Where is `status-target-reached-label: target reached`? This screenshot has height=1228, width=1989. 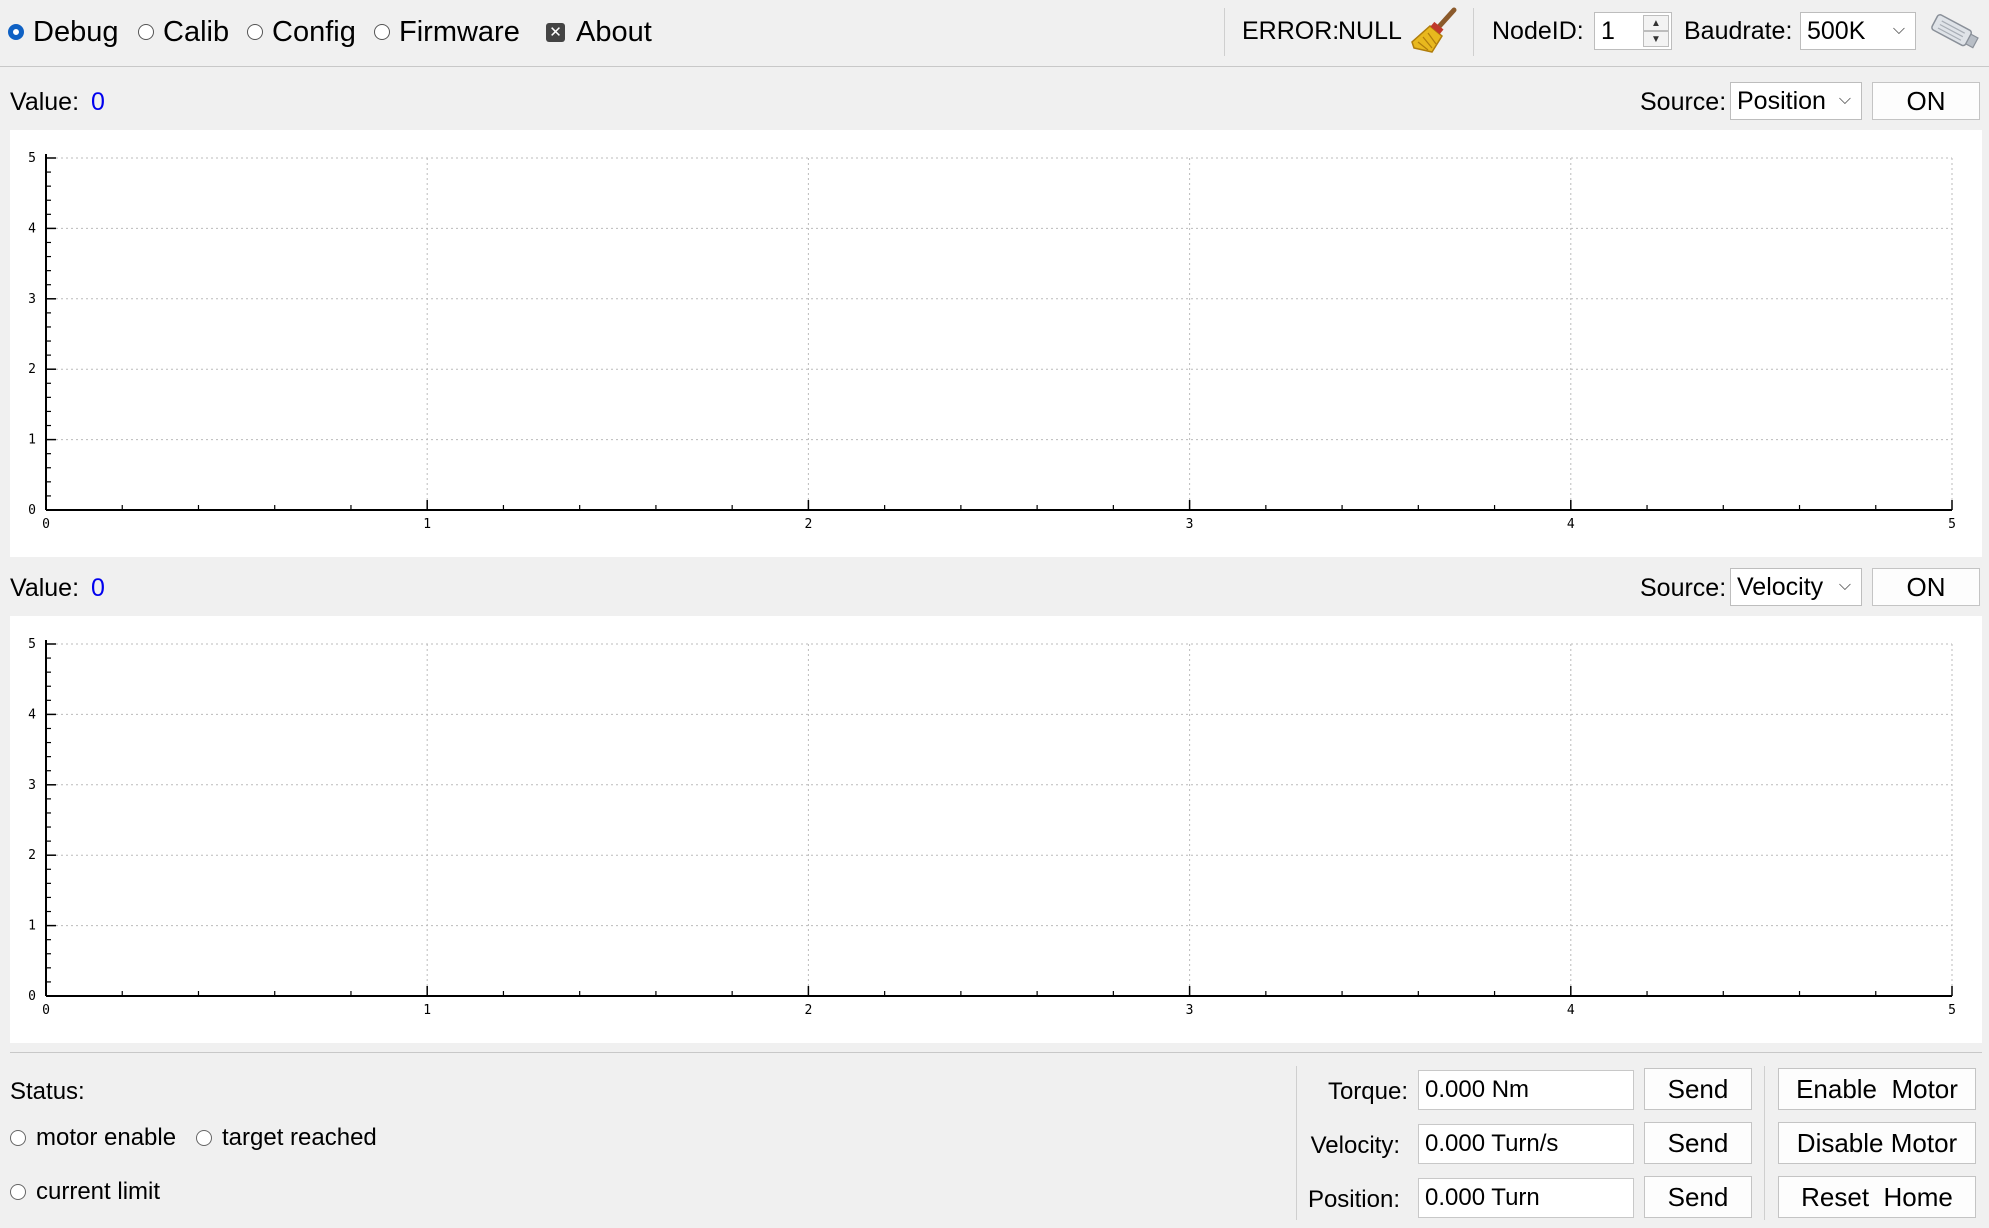
status-target-reached-label: target reached is located at coordinates (299, 1137).